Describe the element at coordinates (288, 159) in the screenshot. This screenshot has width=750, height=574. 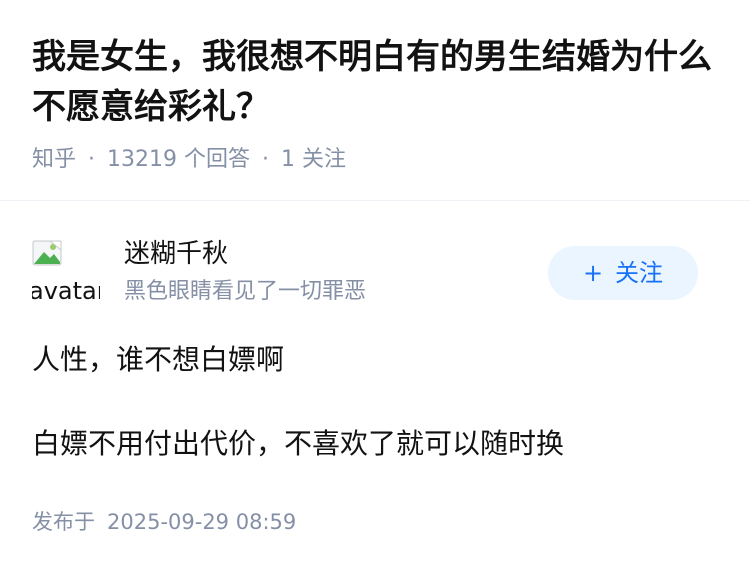
I see `follower-count: 1` at that location.